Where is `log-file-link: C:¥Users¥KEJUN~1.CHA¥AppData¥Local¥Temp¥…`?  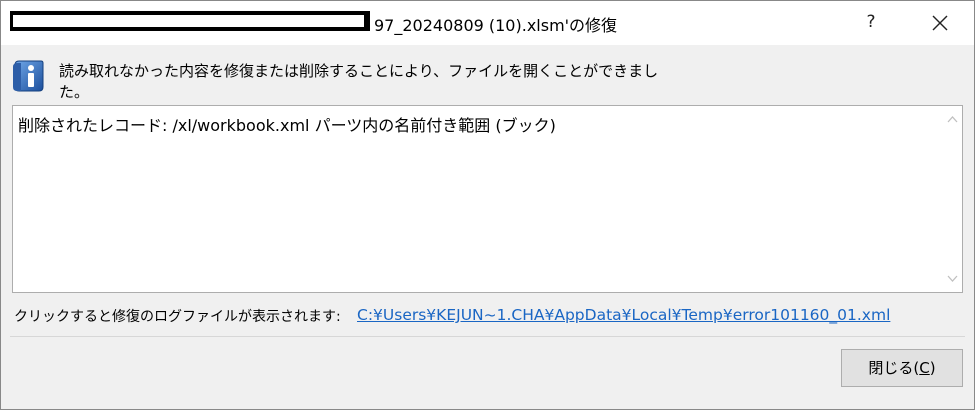
log-file-link: C:¥Users¥KEJUN~1.CHA¥AppData¥Local¥Temp¥… is located at coordinates (623, 315).